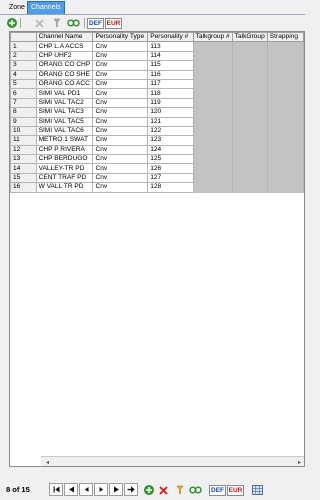  I want to click on personality-number-cell: 115, so click(170, 65).